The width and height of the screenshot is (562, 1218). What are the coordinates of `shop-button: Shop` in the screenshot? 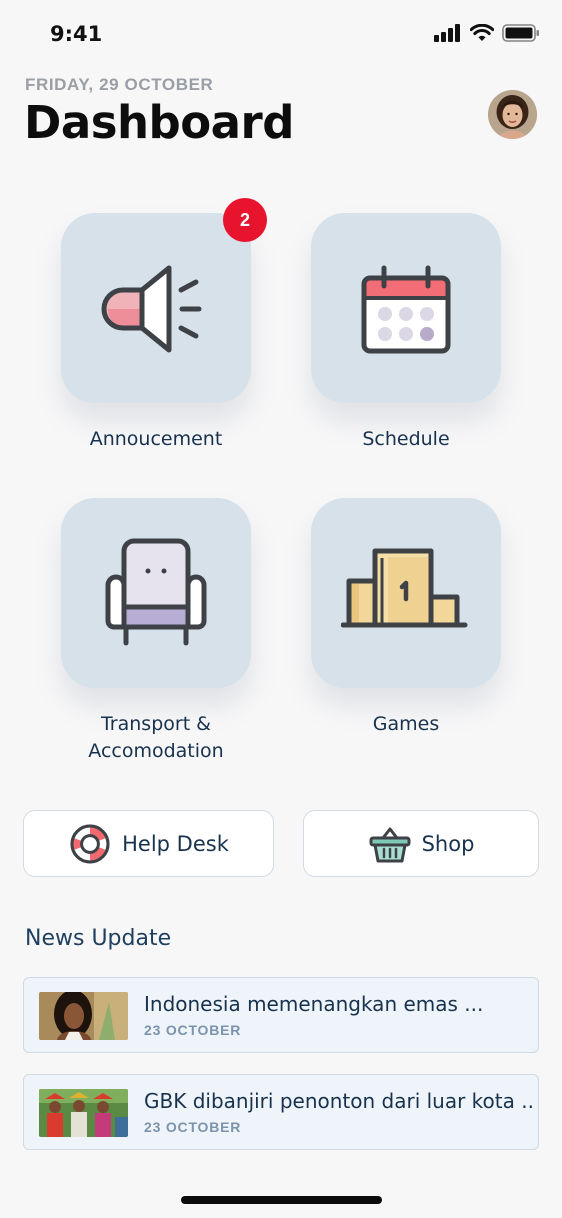 It's located at (421, 843).